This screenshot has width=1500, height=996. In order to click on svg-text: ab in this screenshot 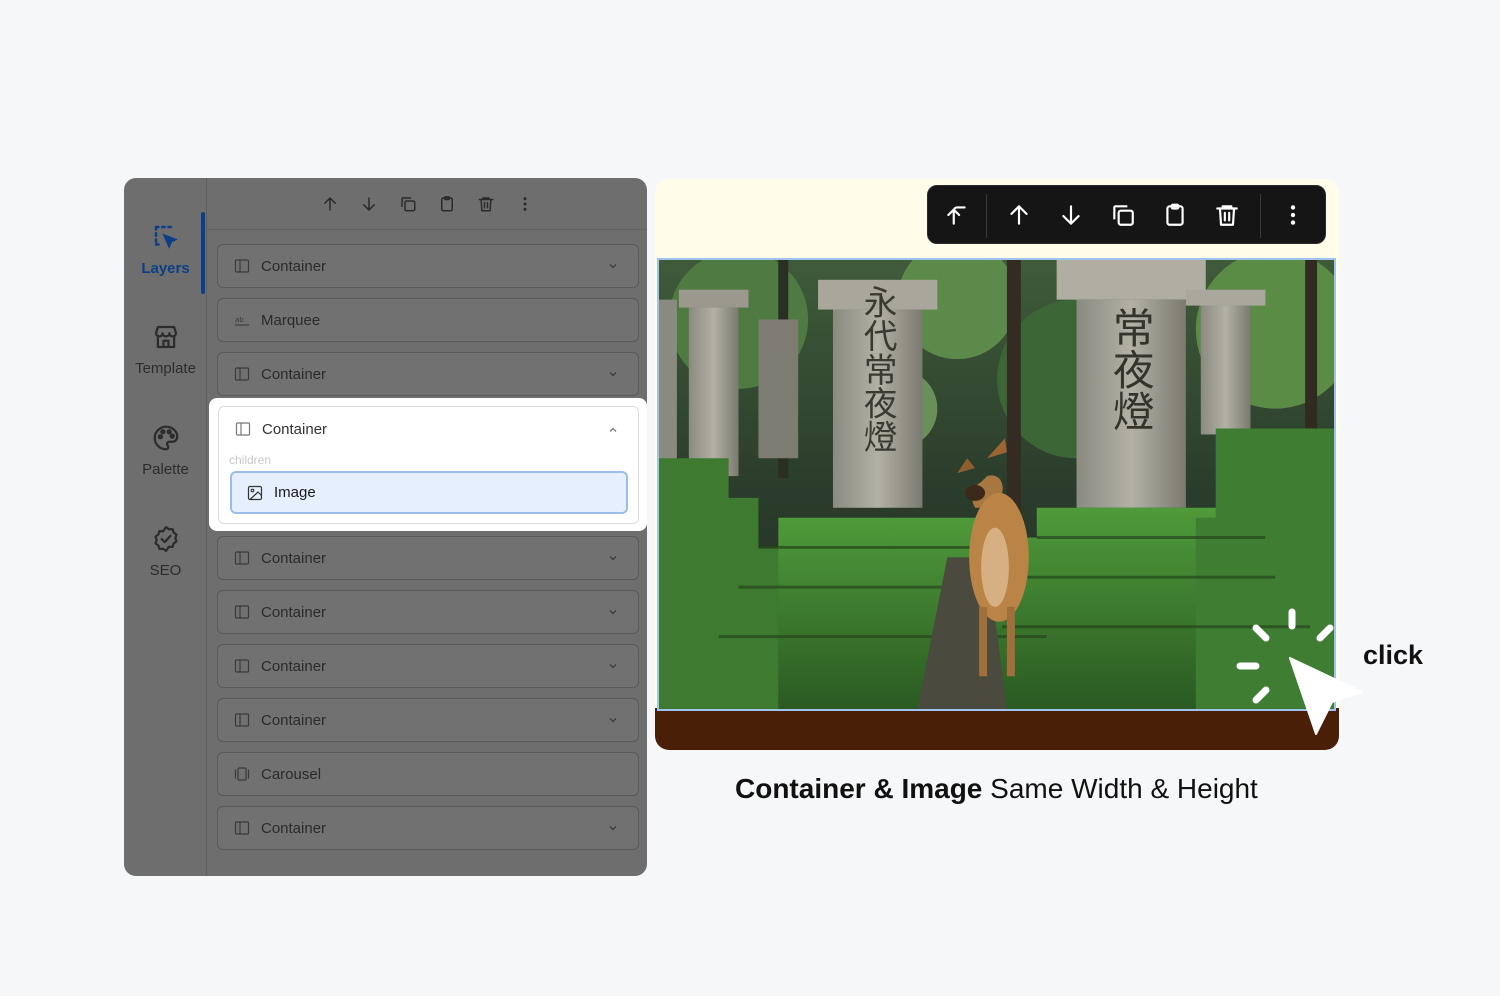, I will do `click(239, 320)`.